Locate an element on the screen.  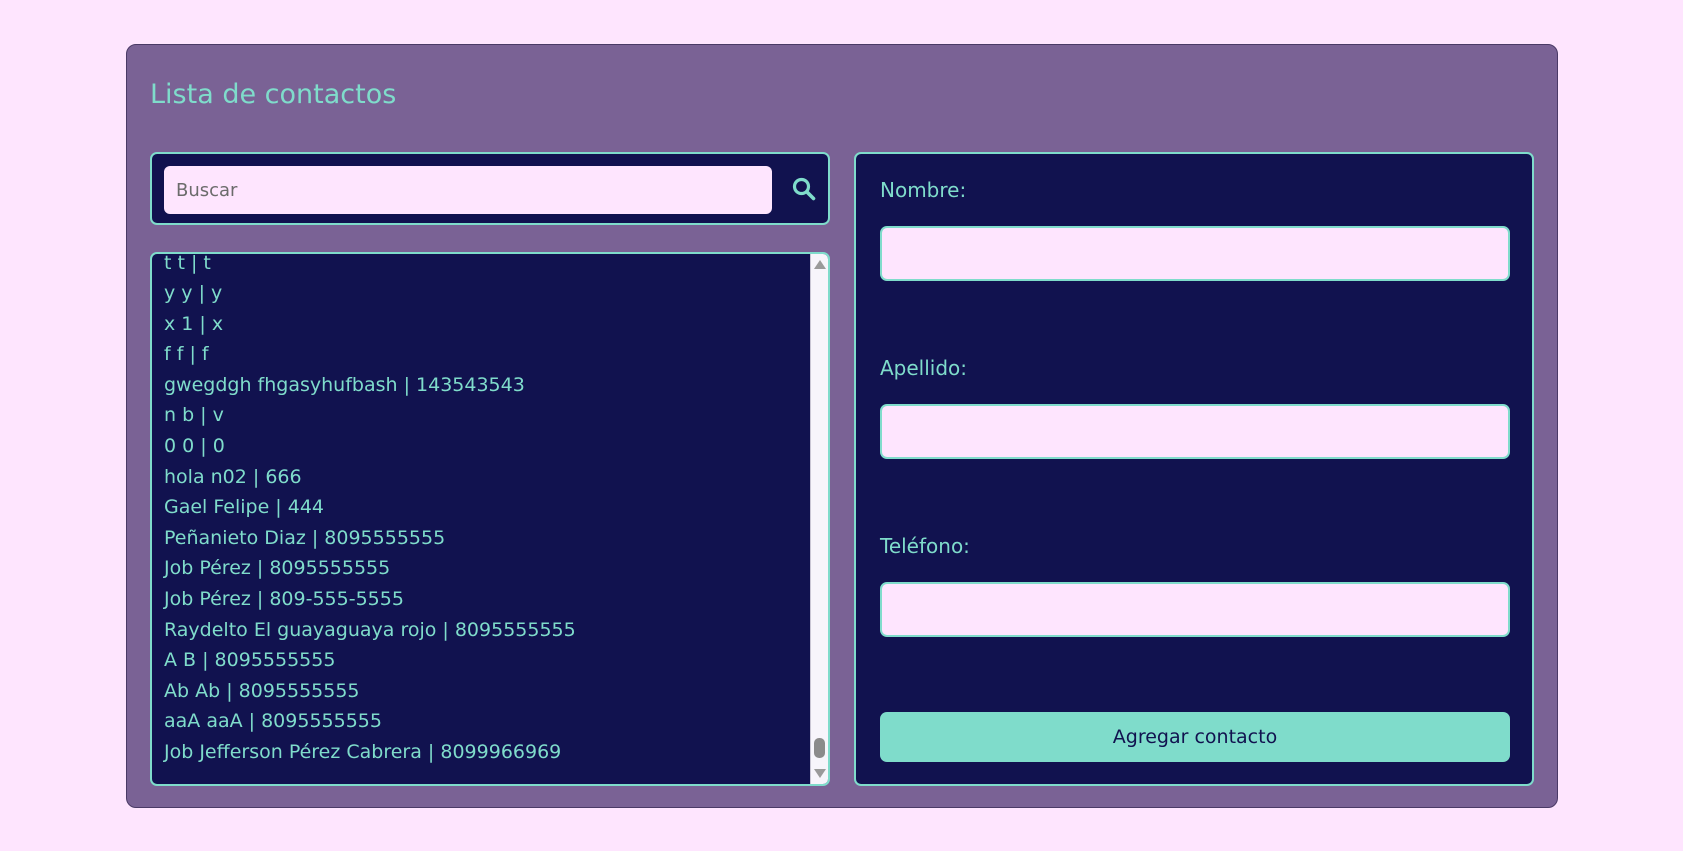
contact-list-item: y y | y is located at coordinates (479, 293).